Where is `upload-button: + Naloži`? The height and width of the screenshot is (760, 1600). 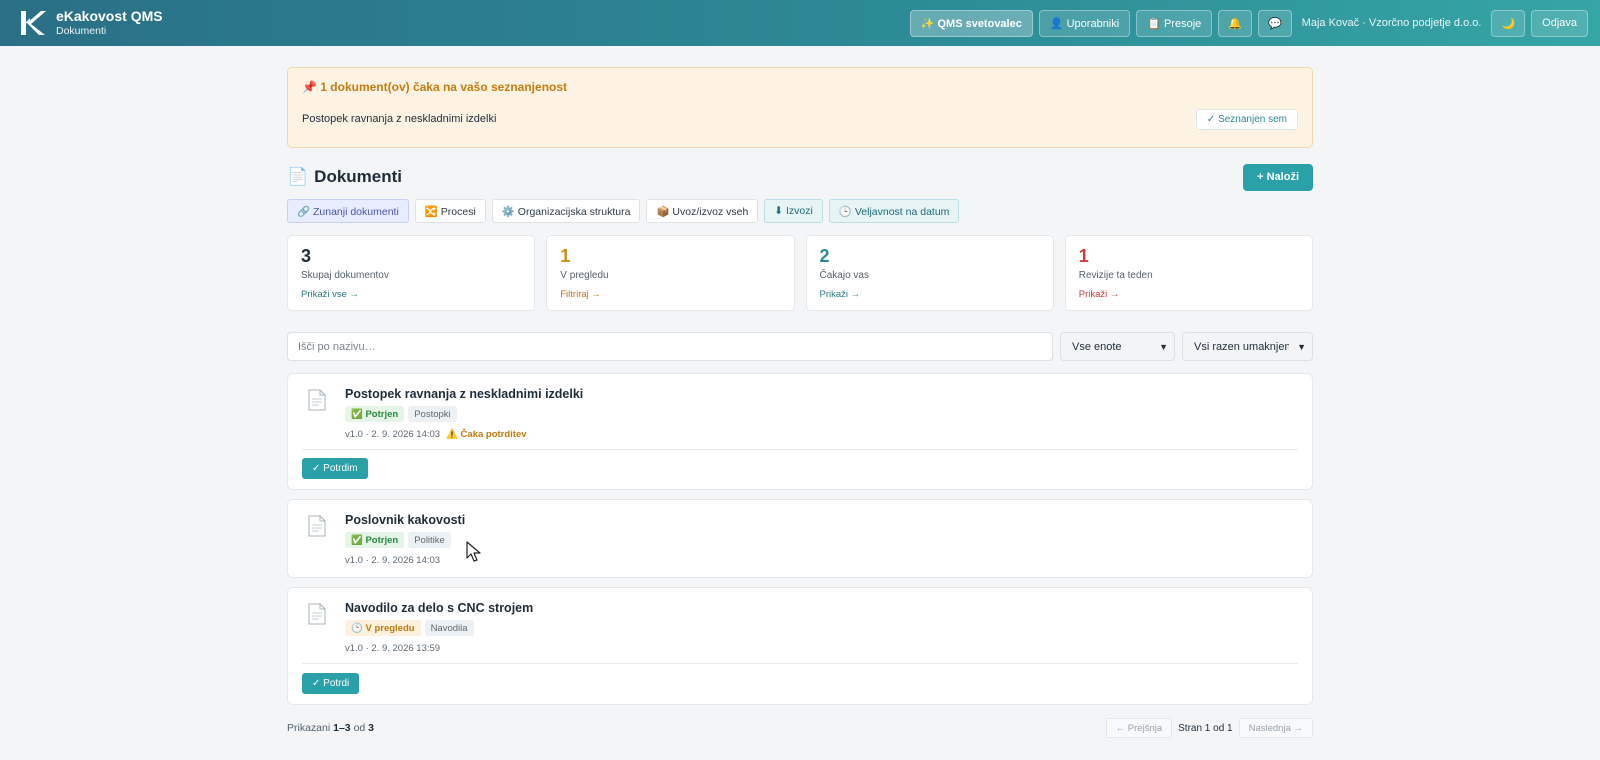
upload-button: + Naloži is located at coordinates (1278, 177).